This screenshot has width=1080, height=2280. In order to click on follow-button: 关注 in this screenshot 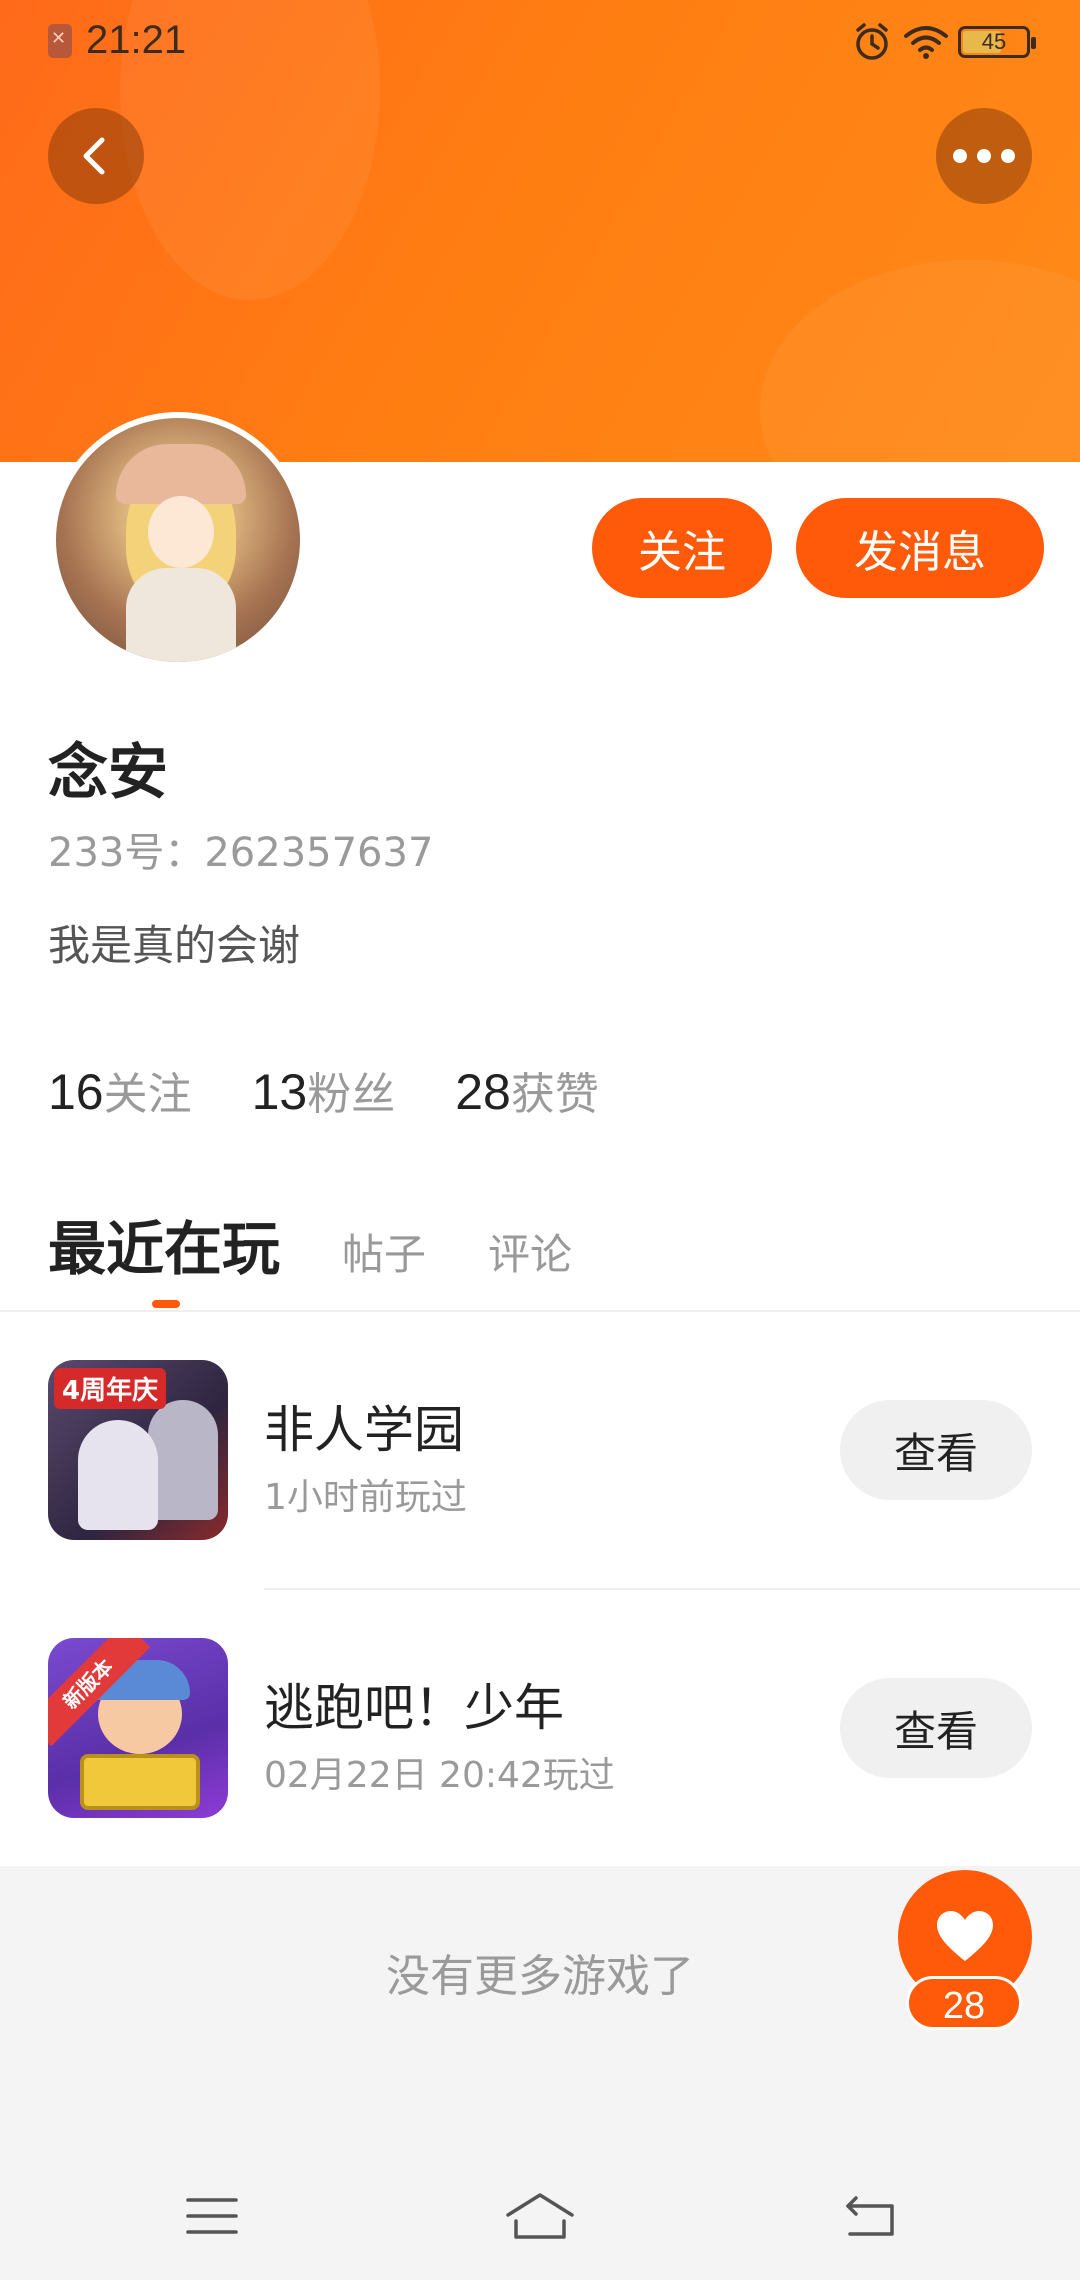, I will do `click(682, 548)`.